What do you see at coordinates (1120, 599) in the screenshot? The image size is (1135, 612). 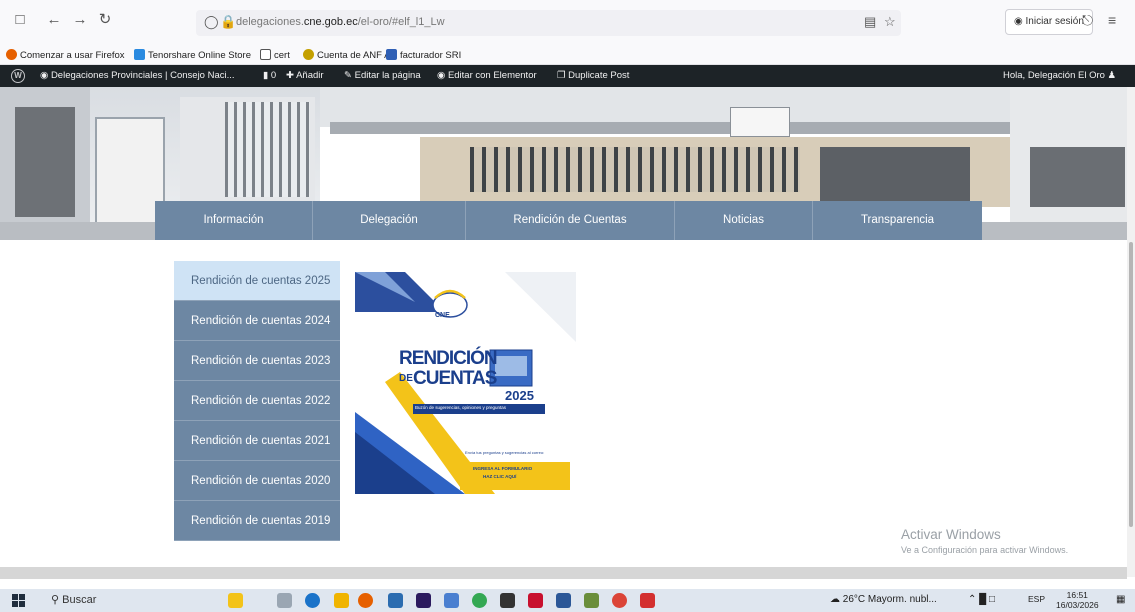 I see `notifications-icon: ▦` at bounding box center [1120, 599].